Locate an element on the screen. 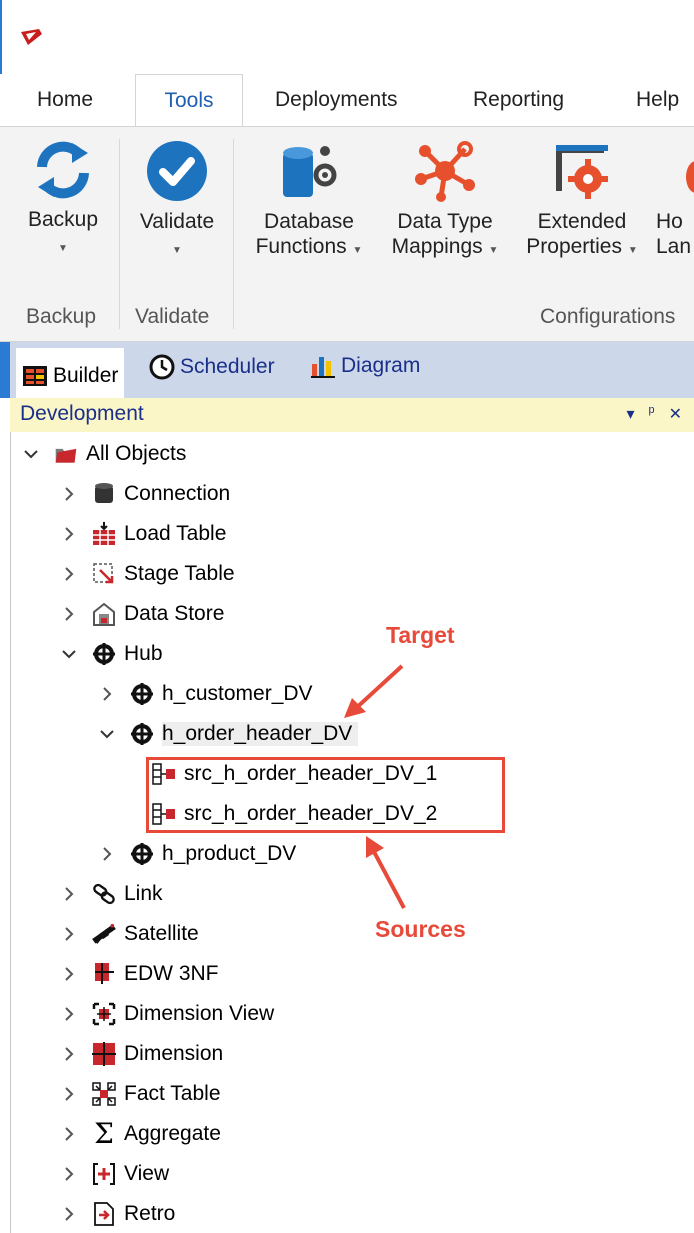  tab-scheduler-label: Scheduler is located at coordinates (227, 366).